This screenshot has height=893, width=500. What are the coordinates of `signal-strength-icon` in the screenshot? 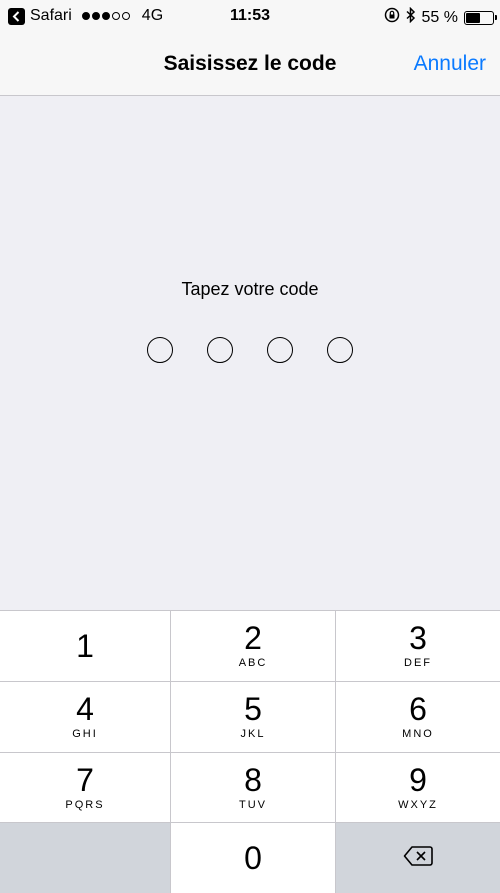 It's located at (105, 16).